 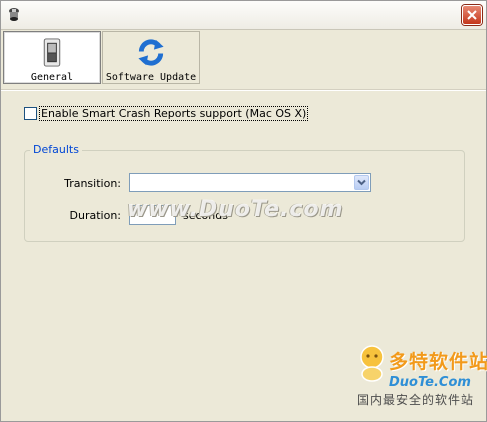 I want to click on app-icon, so click(x=14, y=14).